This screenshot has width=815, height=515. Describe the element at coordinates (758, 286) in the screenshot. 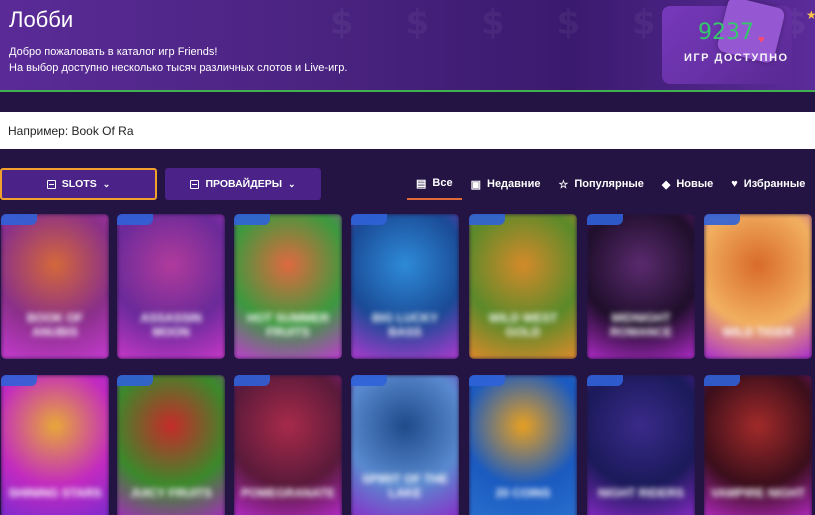

I see `game-tile: Wild Tiger` at that location.